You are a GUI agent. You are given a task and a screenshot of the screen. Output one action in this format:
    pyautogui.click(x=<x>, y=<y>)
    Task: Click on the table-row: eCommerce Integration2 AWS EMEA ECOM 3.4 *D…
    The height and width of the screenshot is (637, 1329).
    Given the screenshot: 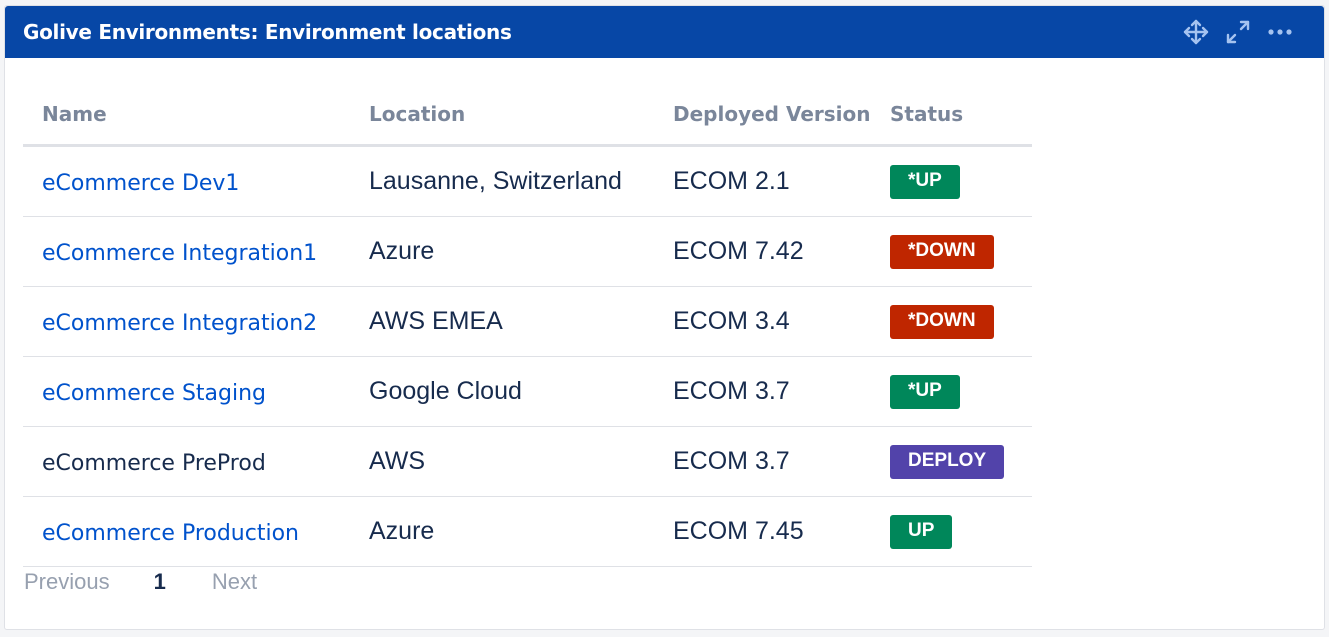 What is the action you would take?
    pyautogui.click(x=527, y=321)
    